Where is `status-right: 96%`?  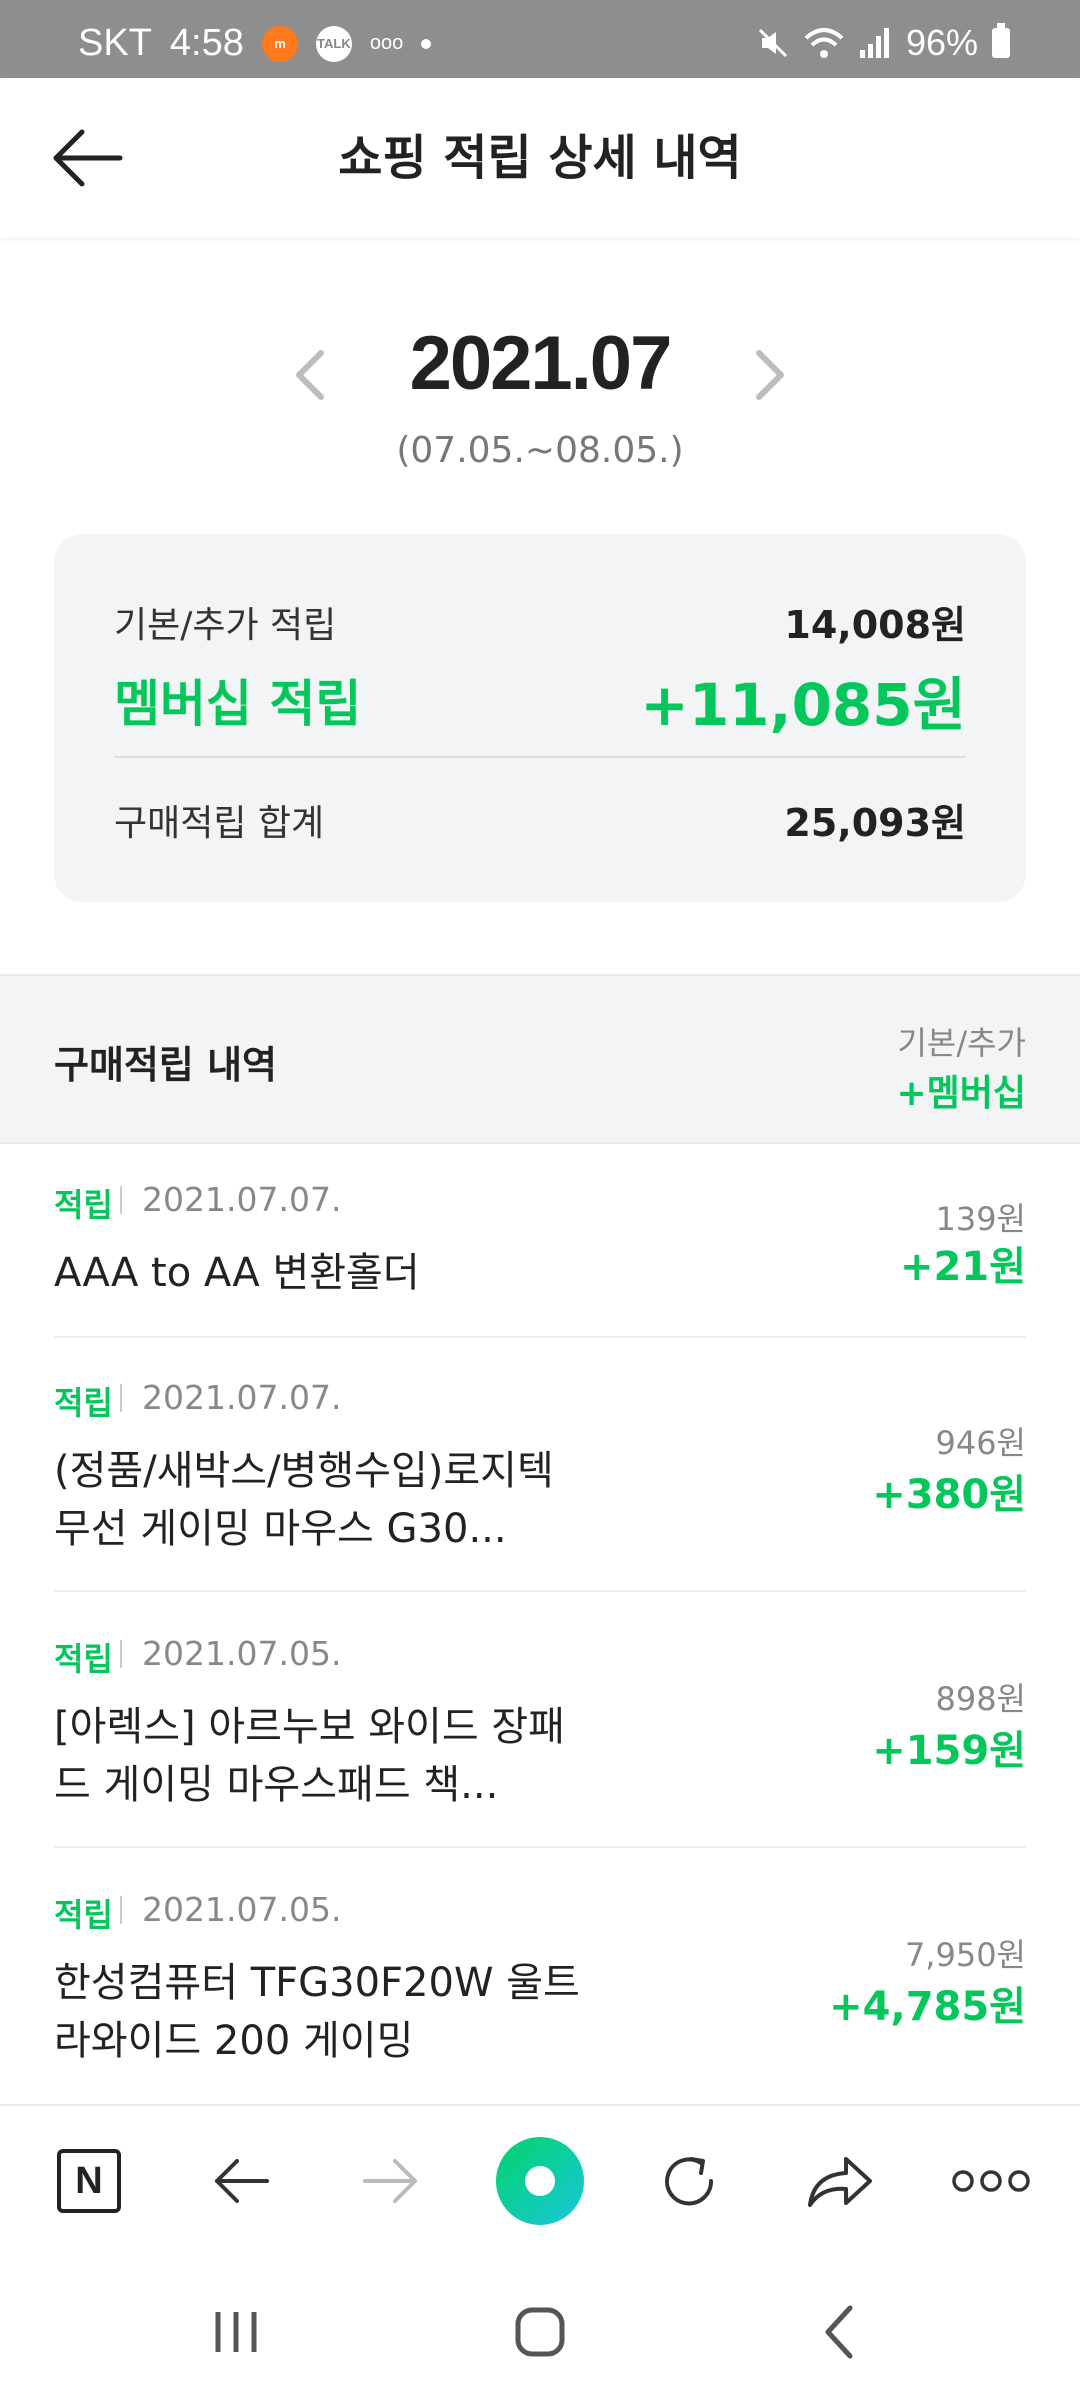
status-right: 96% is located at coordinates (883, 43).